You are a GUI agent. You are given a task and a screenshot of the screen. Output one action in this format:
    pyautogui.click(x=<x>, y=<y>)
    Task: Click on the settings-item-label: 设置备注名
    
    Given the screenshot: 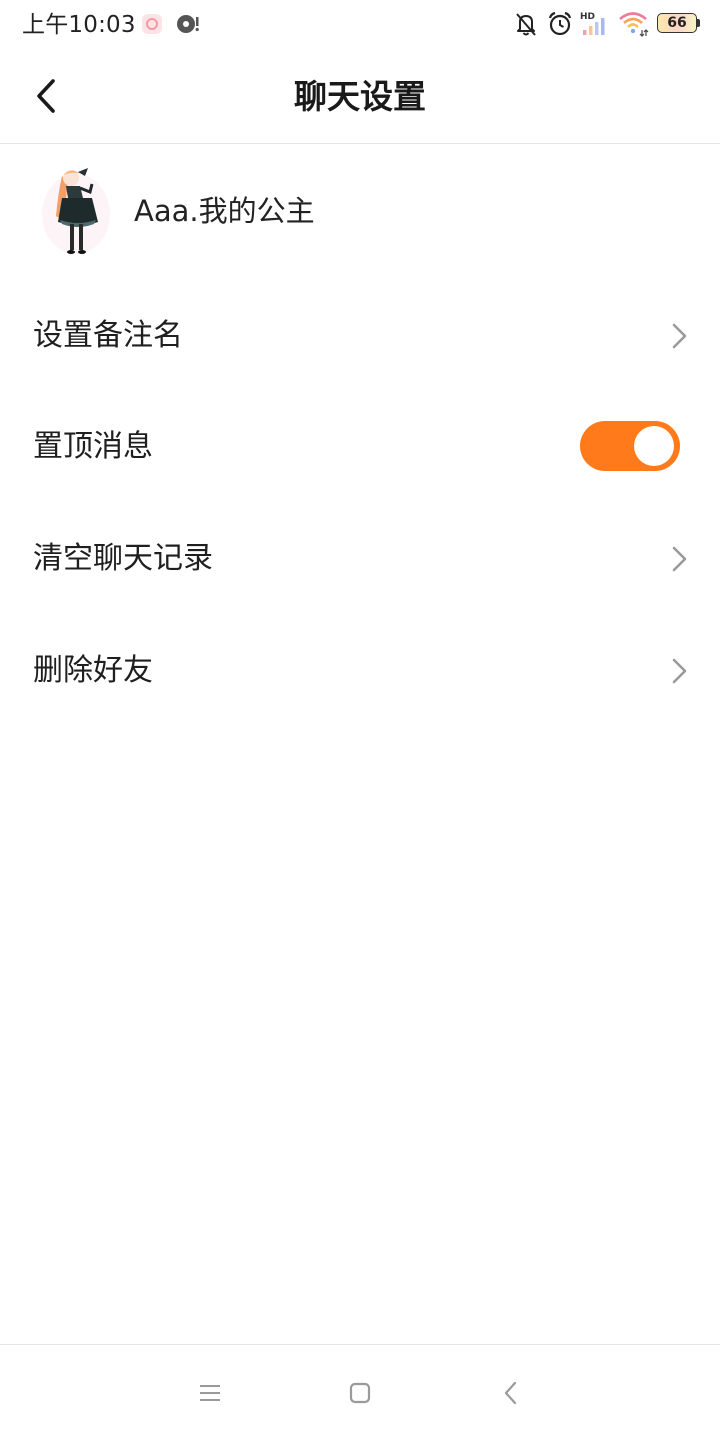 What is the action you would take?
    pyautogui.click(x=108, y=335)
    